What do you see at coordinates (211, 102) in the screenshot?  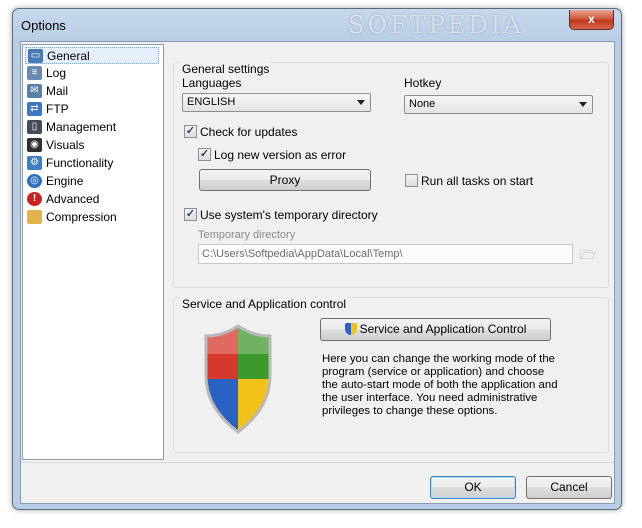 I see `languages-value: ENGLISH` at bounding box center [211, 102].